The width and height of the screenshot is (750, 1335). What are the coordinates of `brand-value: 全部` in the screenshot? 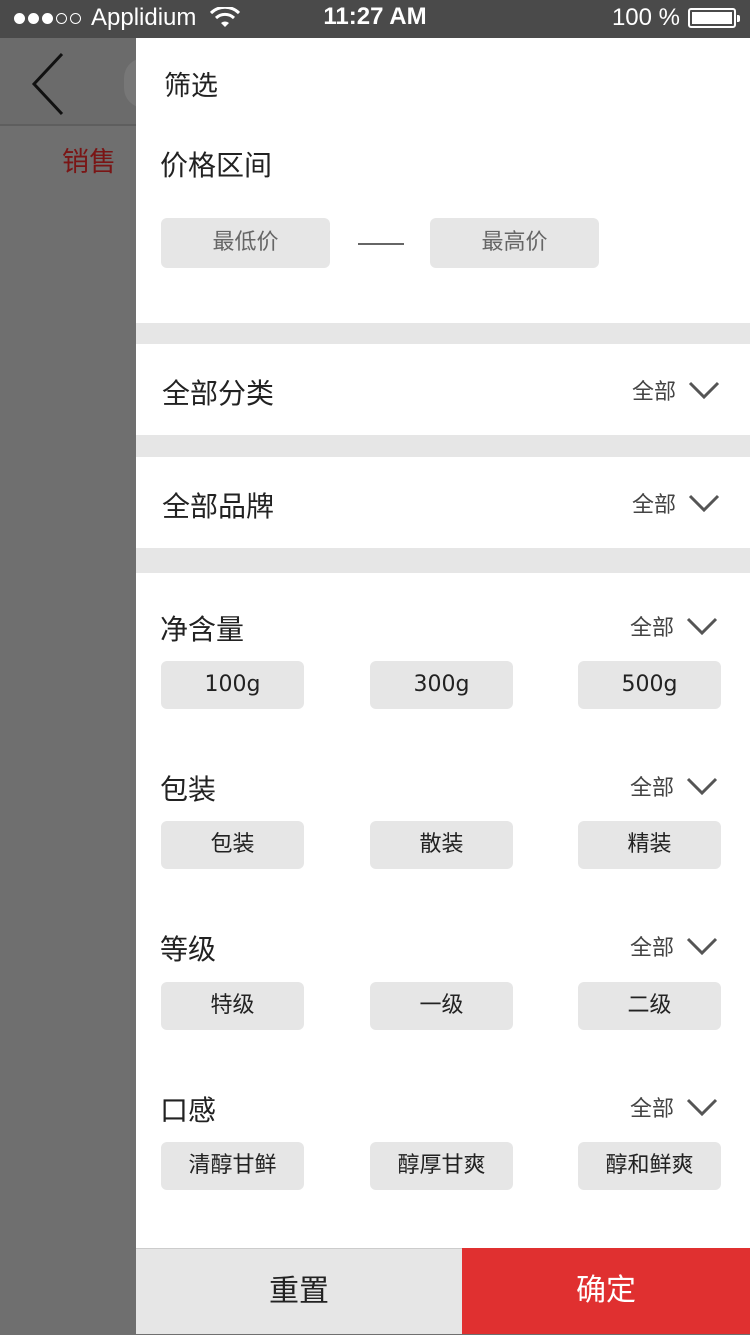 It's located at (653, 505).